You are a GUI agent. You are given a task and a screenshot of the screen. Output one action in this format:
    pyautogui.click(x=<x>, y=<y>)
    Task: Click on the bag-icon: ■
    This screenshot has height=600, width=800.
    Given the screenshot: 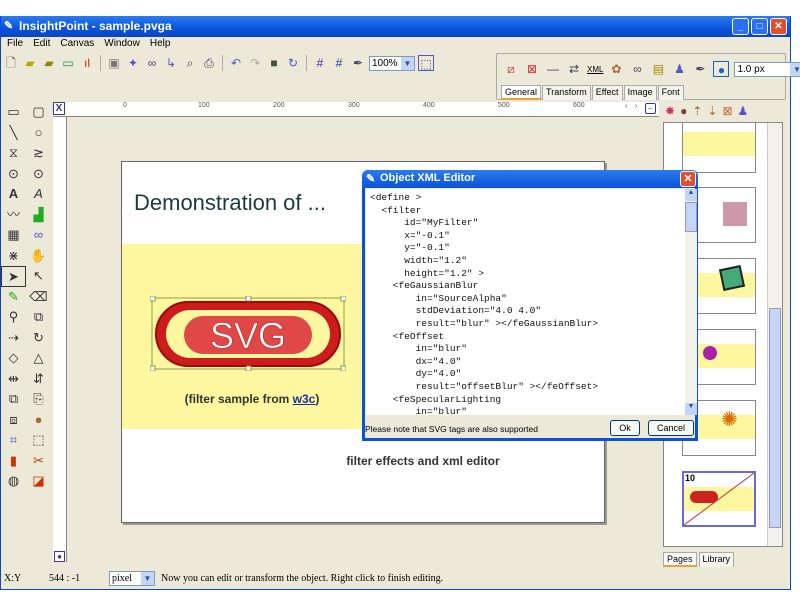 What is the action you would take?
    pyautogui.click(x=274, y=63)
    